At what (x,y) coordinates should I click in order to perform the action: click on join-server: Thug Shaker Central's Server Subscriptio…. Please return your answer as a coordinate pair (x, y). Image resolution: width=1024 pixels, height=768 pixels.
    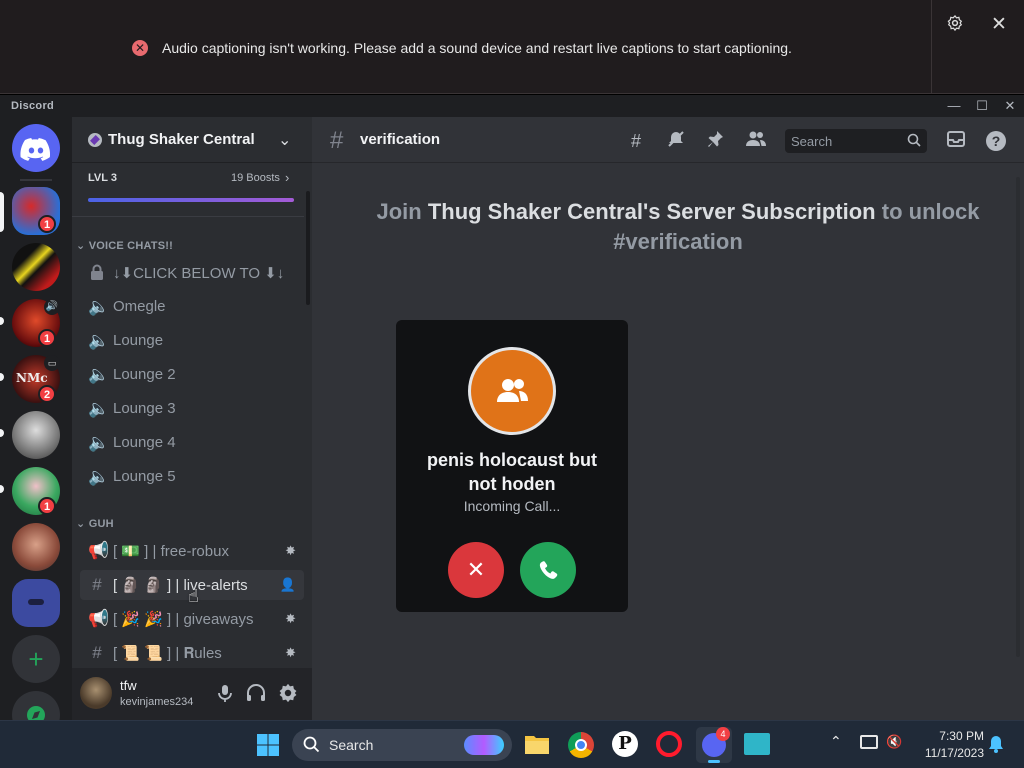
    Looking at the image, I should click on (651, 211).